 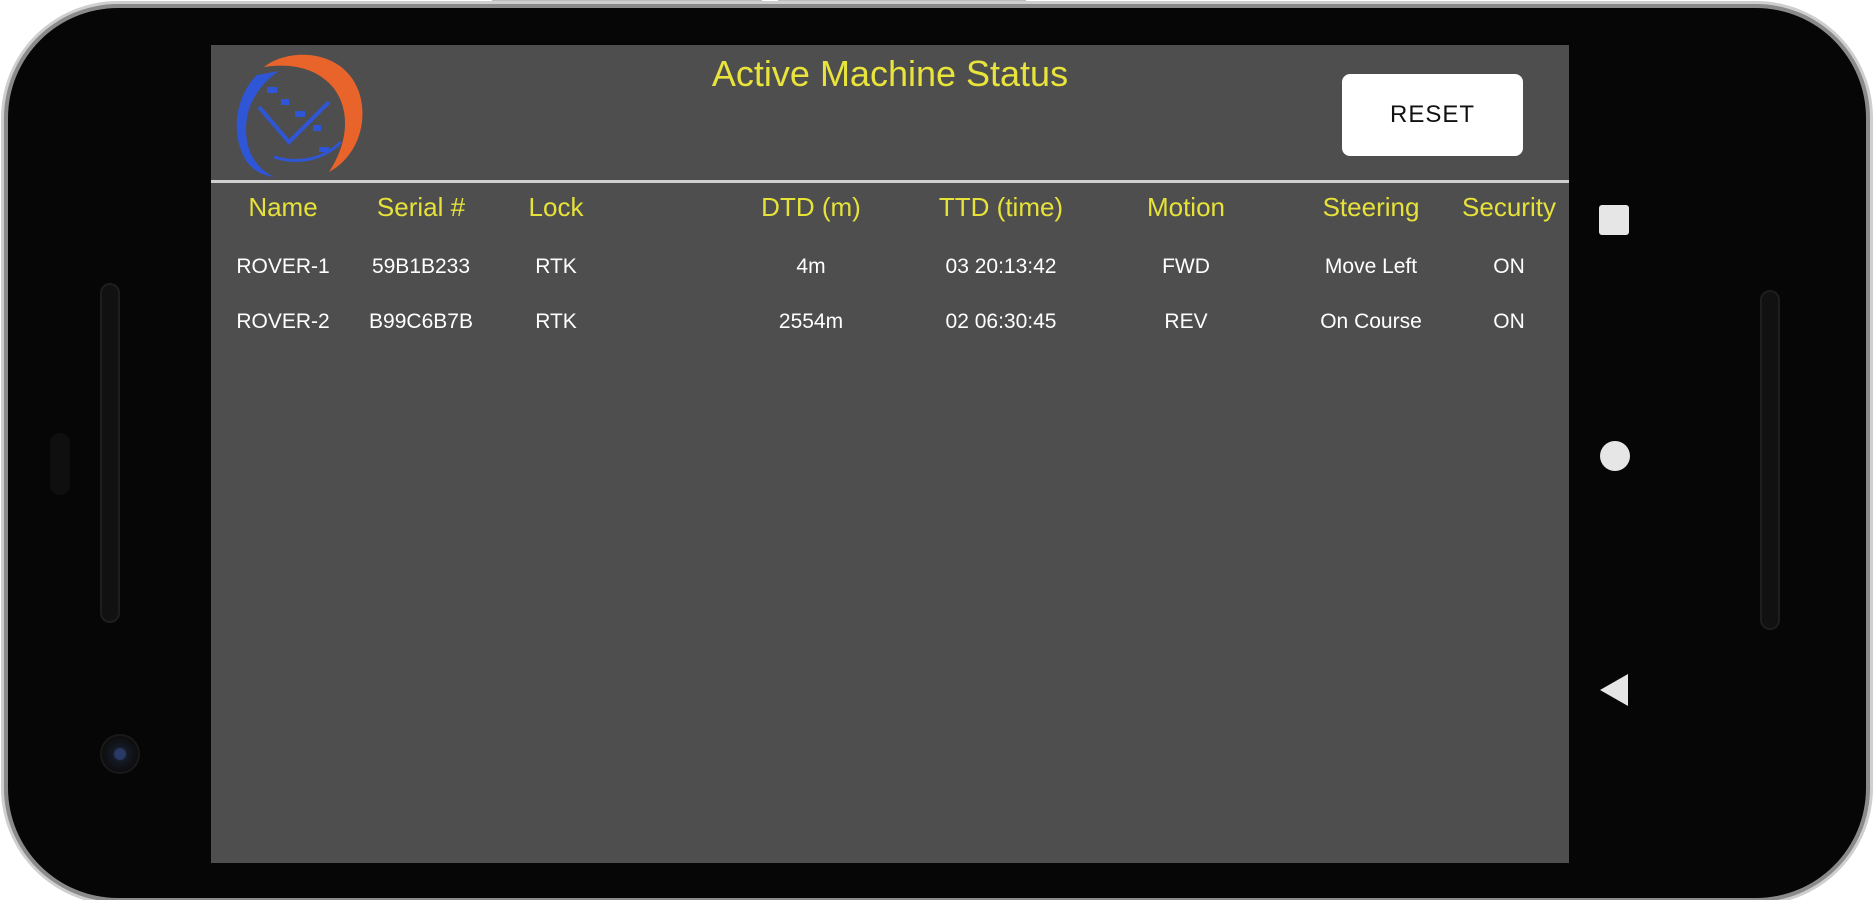 I want to click on cell-serial: B99C6B7B, so click(x=421, y=321).